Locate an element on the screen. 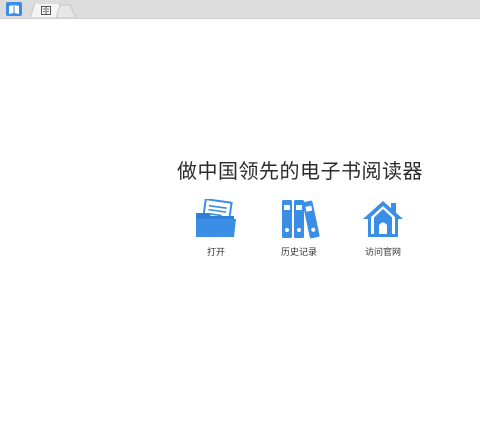  tab-bar is located at coordinates (240, 9).